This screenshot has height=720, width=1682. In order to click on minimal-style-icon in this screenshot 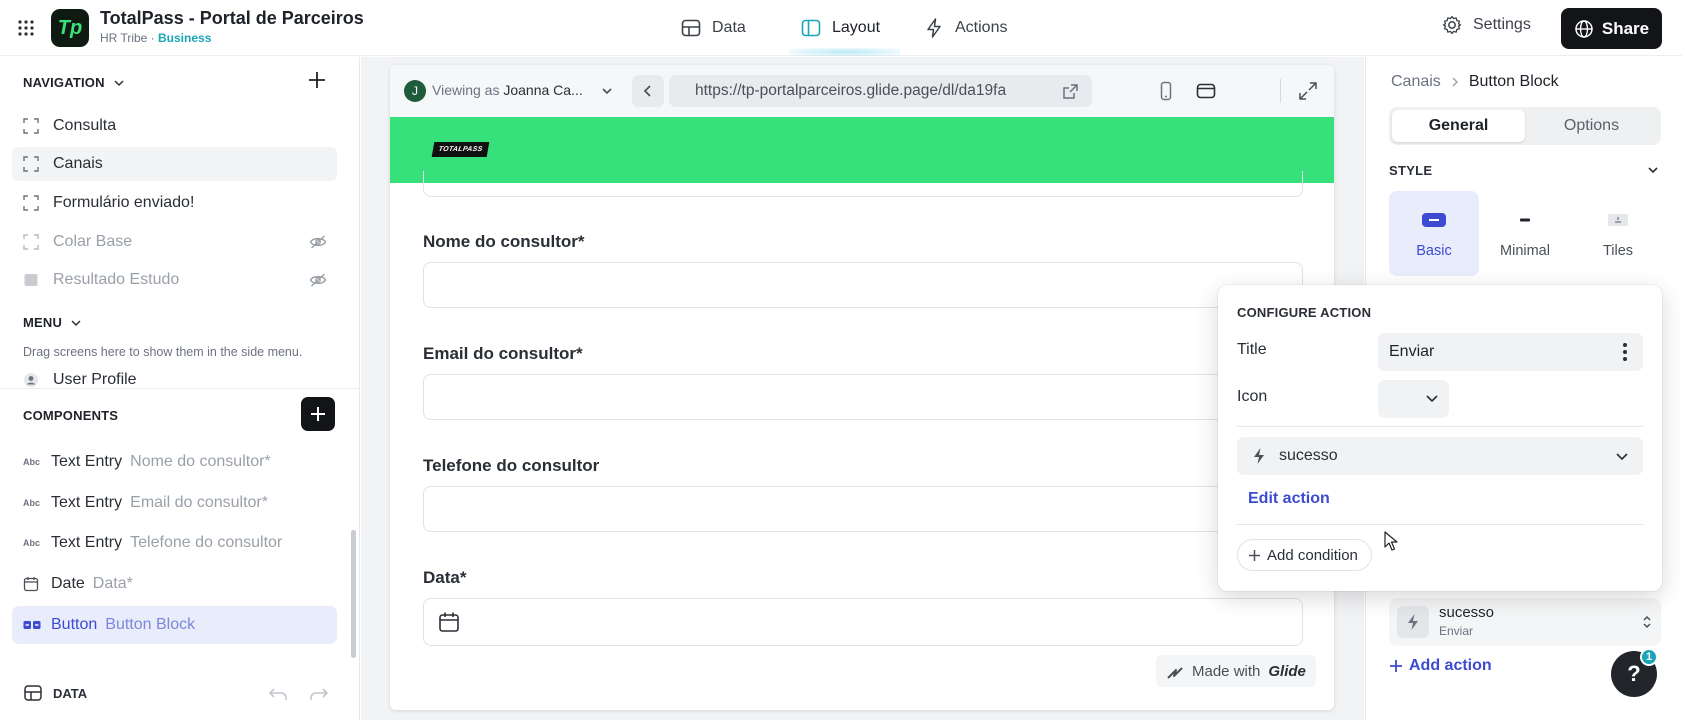, I will do `click(1525, 220)`.